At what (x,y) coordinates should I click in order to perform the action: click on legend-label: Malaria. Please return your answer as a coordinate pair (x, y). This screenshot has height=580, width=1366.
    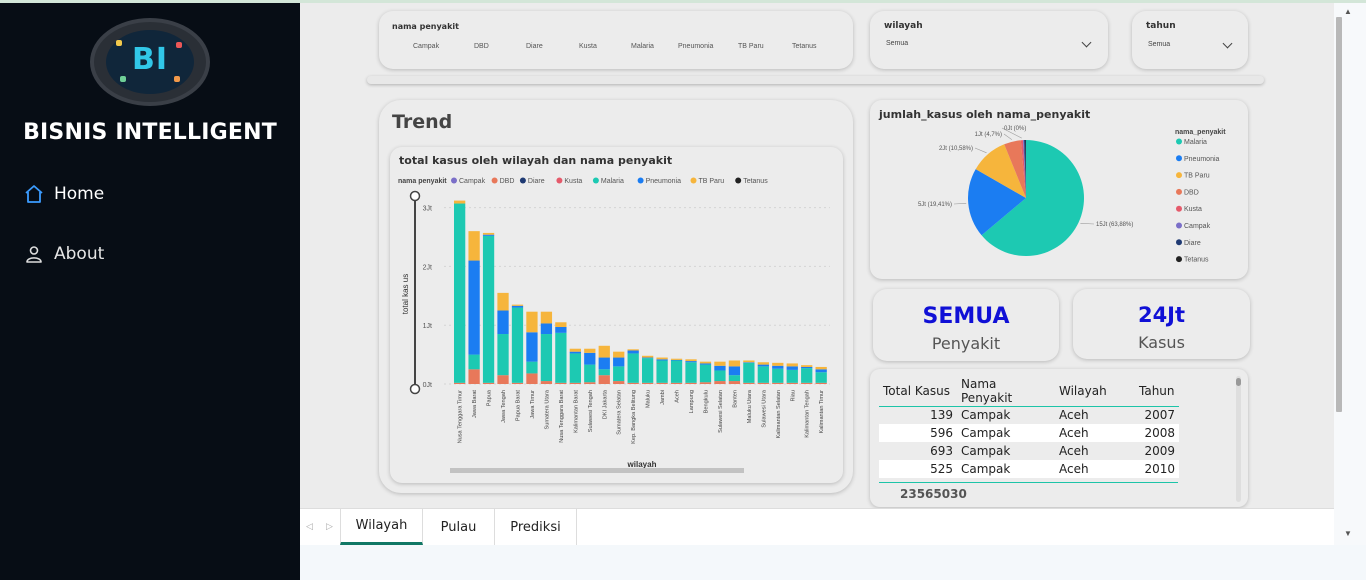
    Looking at the image, I should click on (612, 181).